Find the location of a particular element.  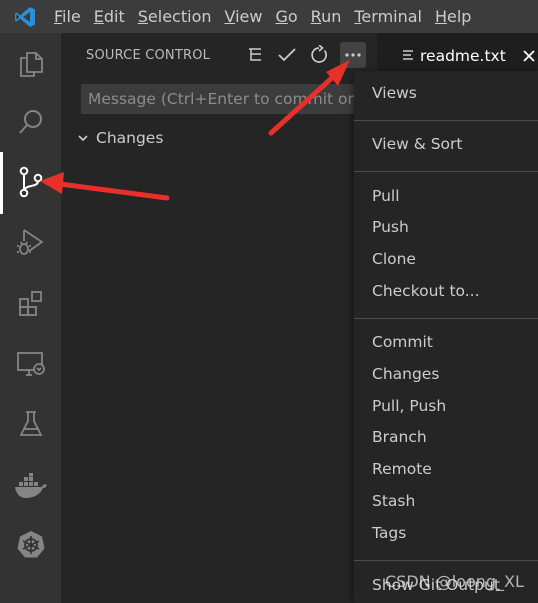

search-icon is located at coordinates (30, 122).